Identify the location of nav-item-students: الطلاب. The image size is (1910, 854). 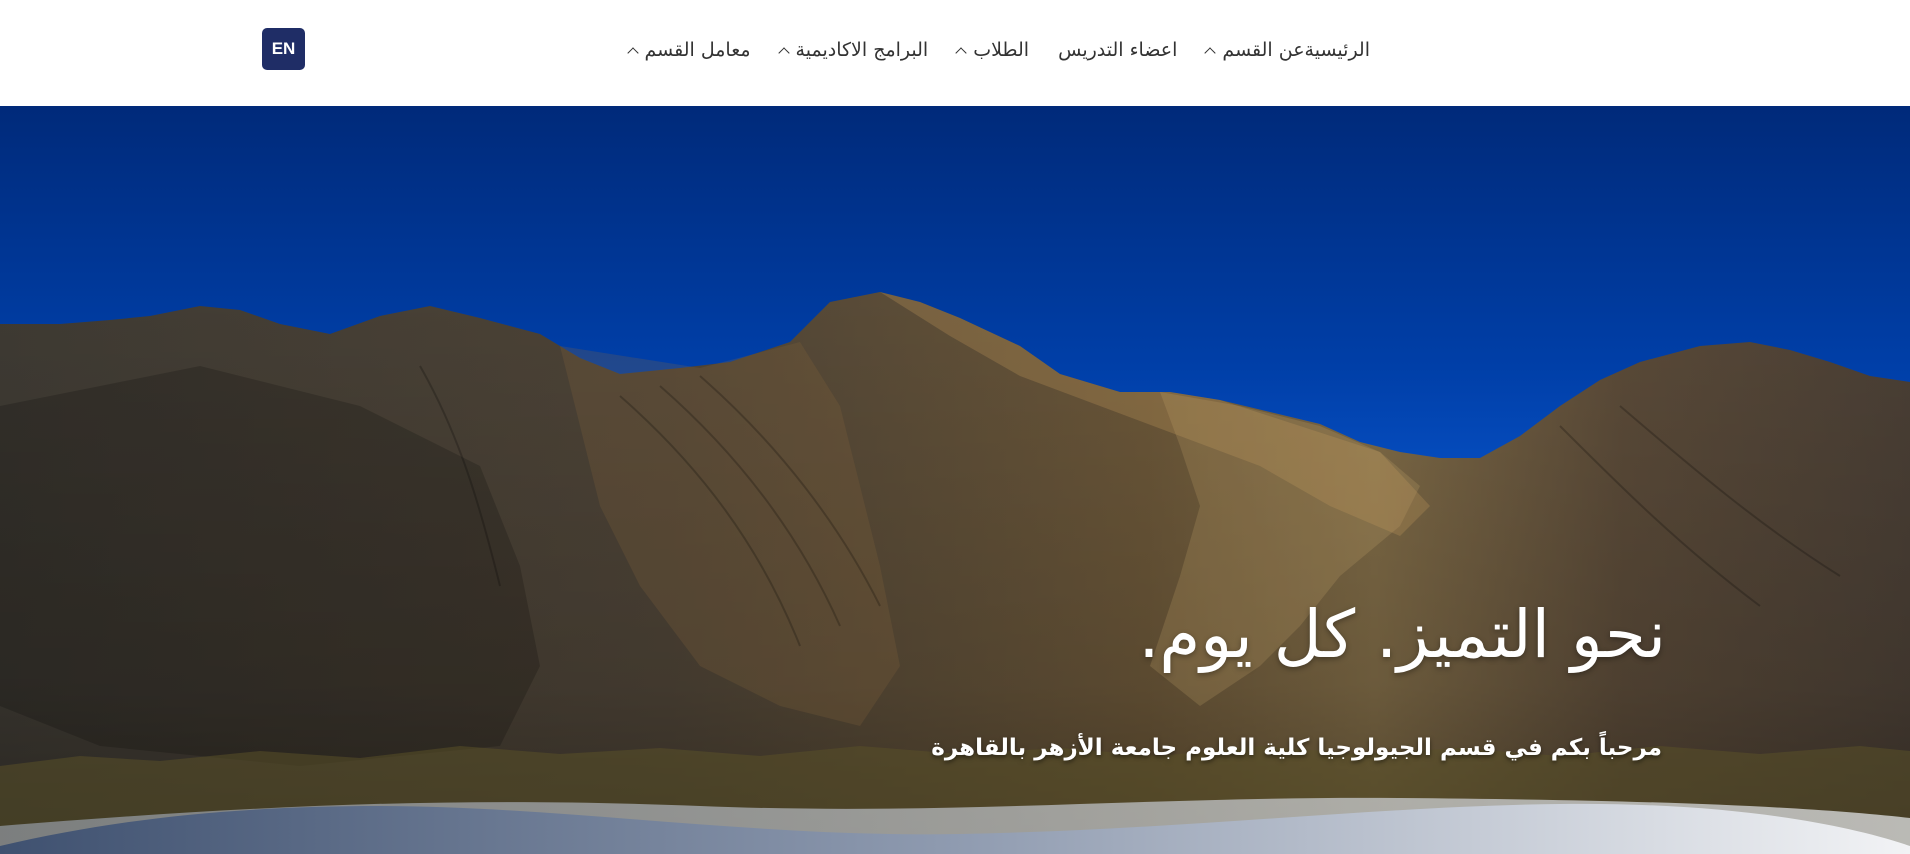
(992, 50).